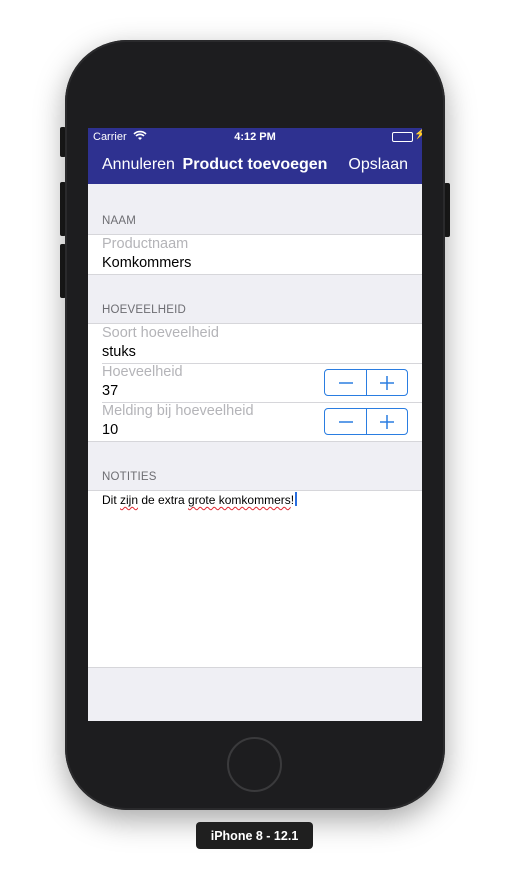 Image resolution: width=510 pixels, height=885 pixels. Describe the element at coordinates (142, 372) in the screenshot. I see `hoeveelheid-label: Hoeveelheid` at that location.